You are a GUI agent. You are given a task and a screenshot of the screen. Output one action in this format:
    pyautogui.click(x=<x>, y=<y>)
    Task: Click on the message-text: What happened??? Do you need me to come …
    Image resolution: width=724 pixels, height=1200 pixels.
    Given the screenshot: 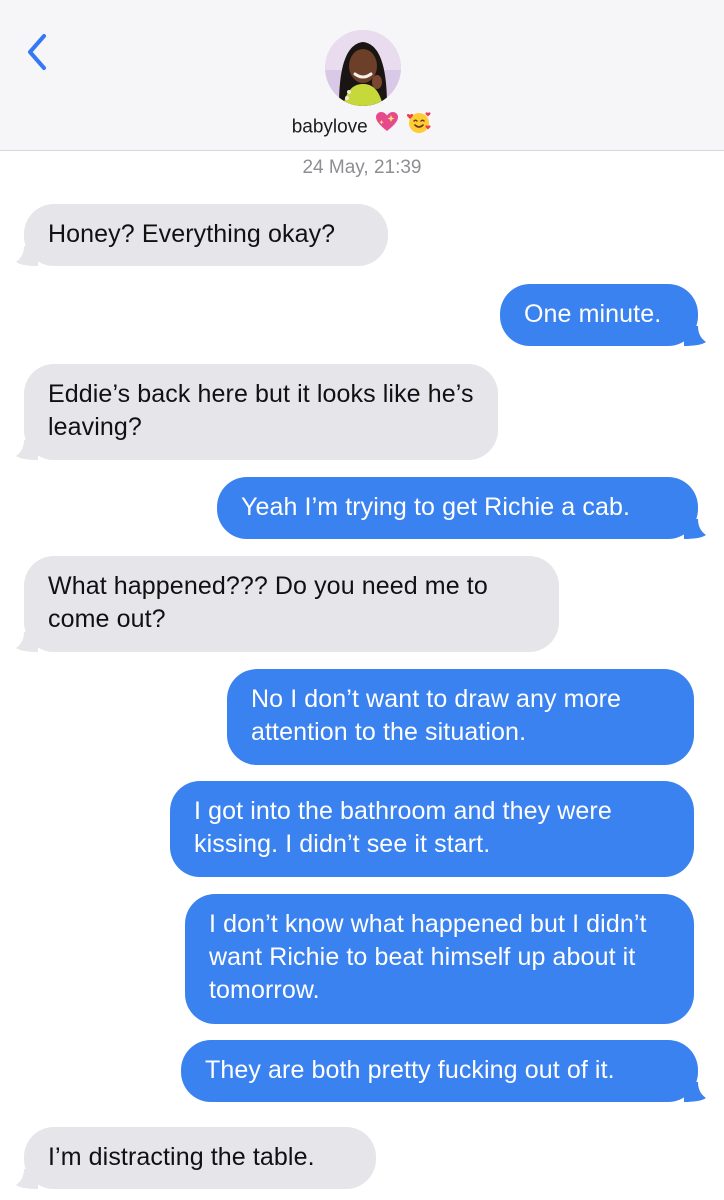 What is the action you would take?
    pyautogui.click(x=268, y=602)
    